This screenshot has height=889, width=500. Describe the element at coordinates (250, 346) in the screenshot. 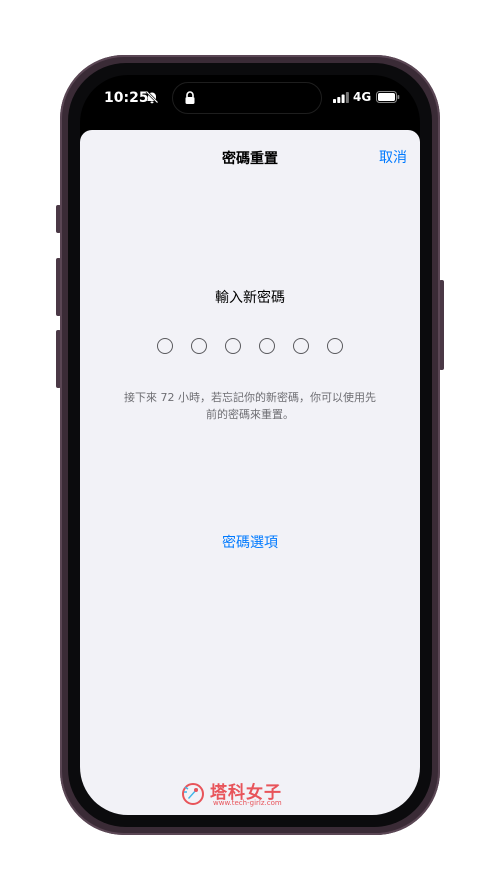

I see `passcode-dots` at that location.